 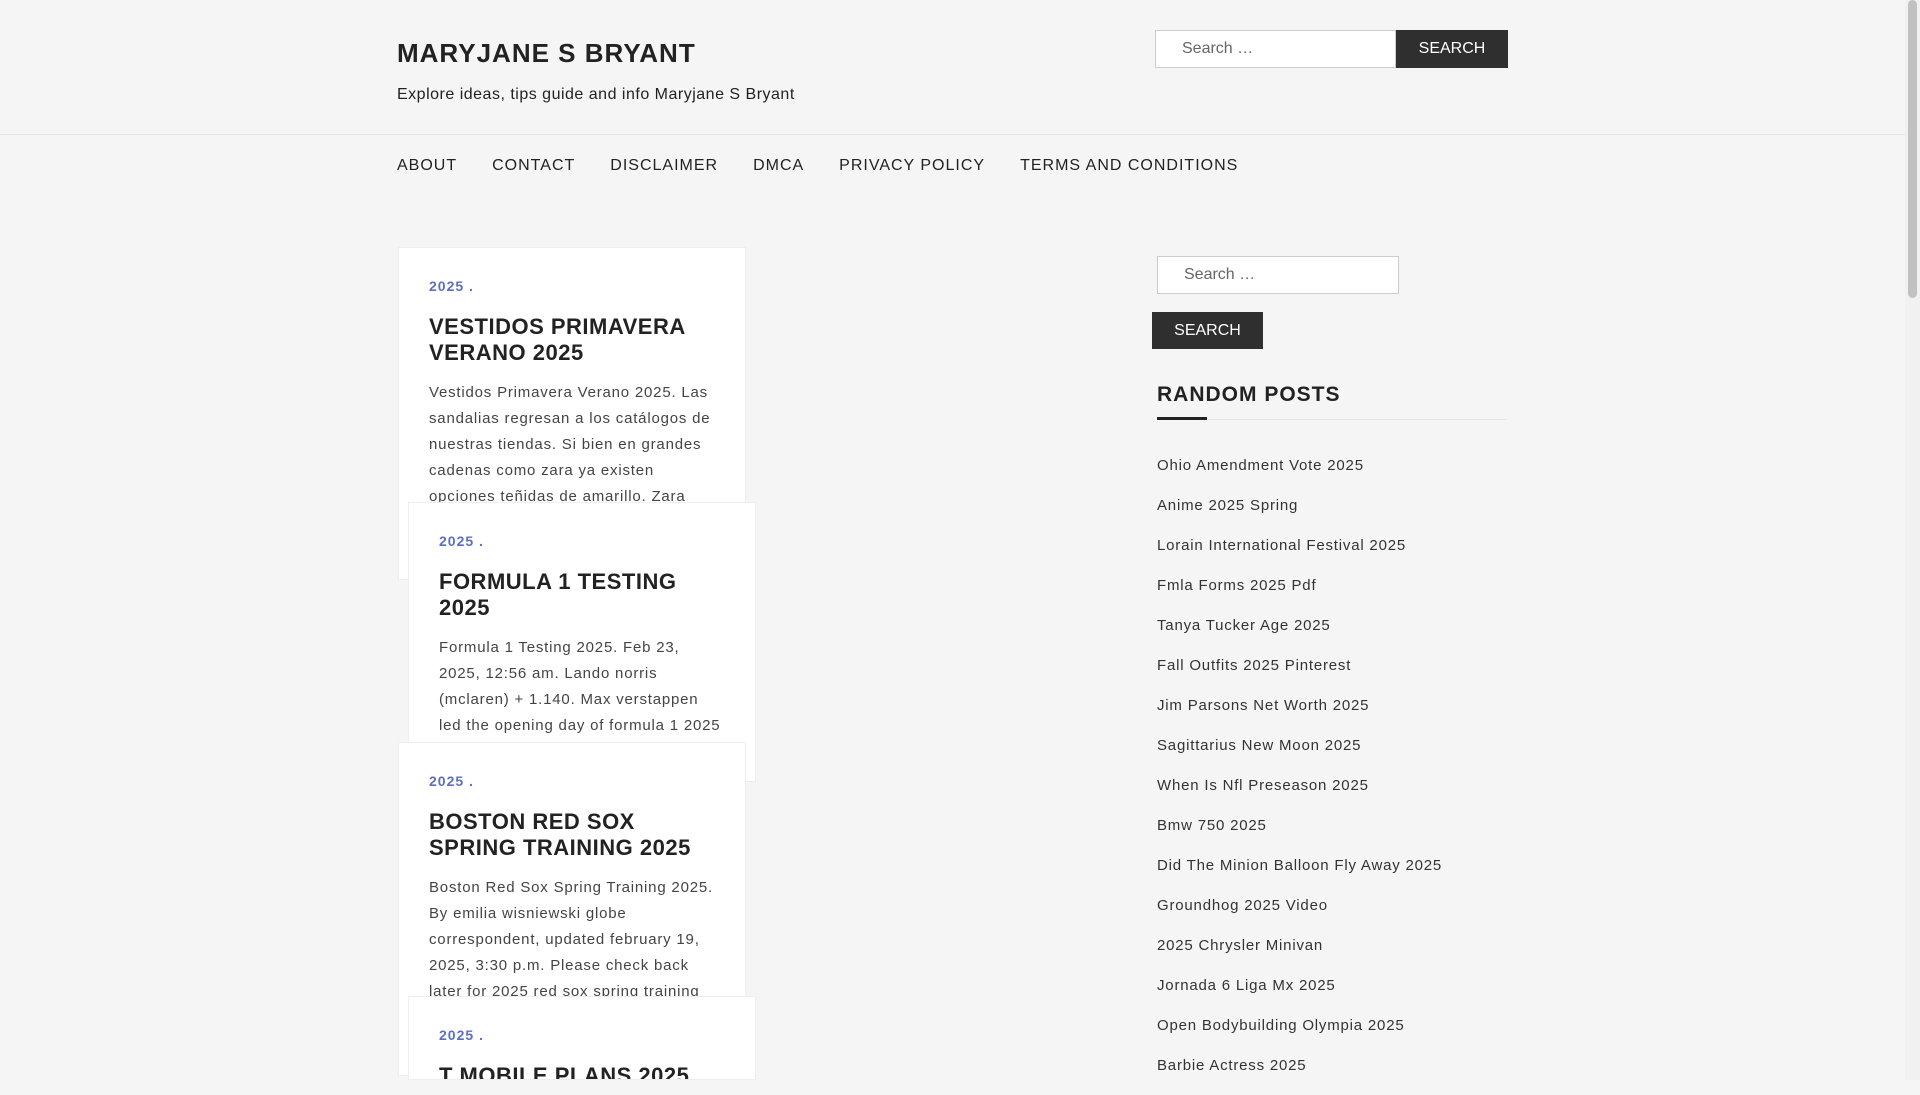 What do you see at coordinates (533, 166) in the screenshot?
I see `nav-contact: CONTACT` at bounding box center [533, 166].